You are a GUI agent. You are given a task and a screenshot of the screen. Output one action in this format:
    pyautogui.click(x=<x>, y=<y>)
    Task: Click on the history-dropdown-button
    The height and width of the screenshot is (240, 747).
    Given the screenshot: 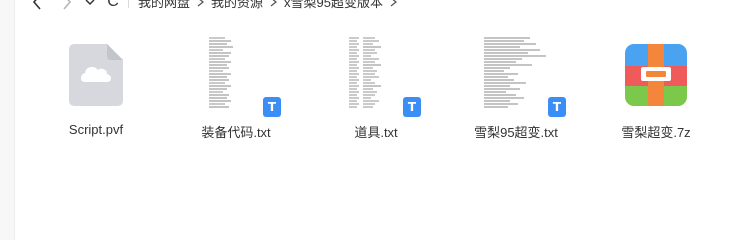 What is the action you would take?
    pyautogui.click(x=90, y=5)
    